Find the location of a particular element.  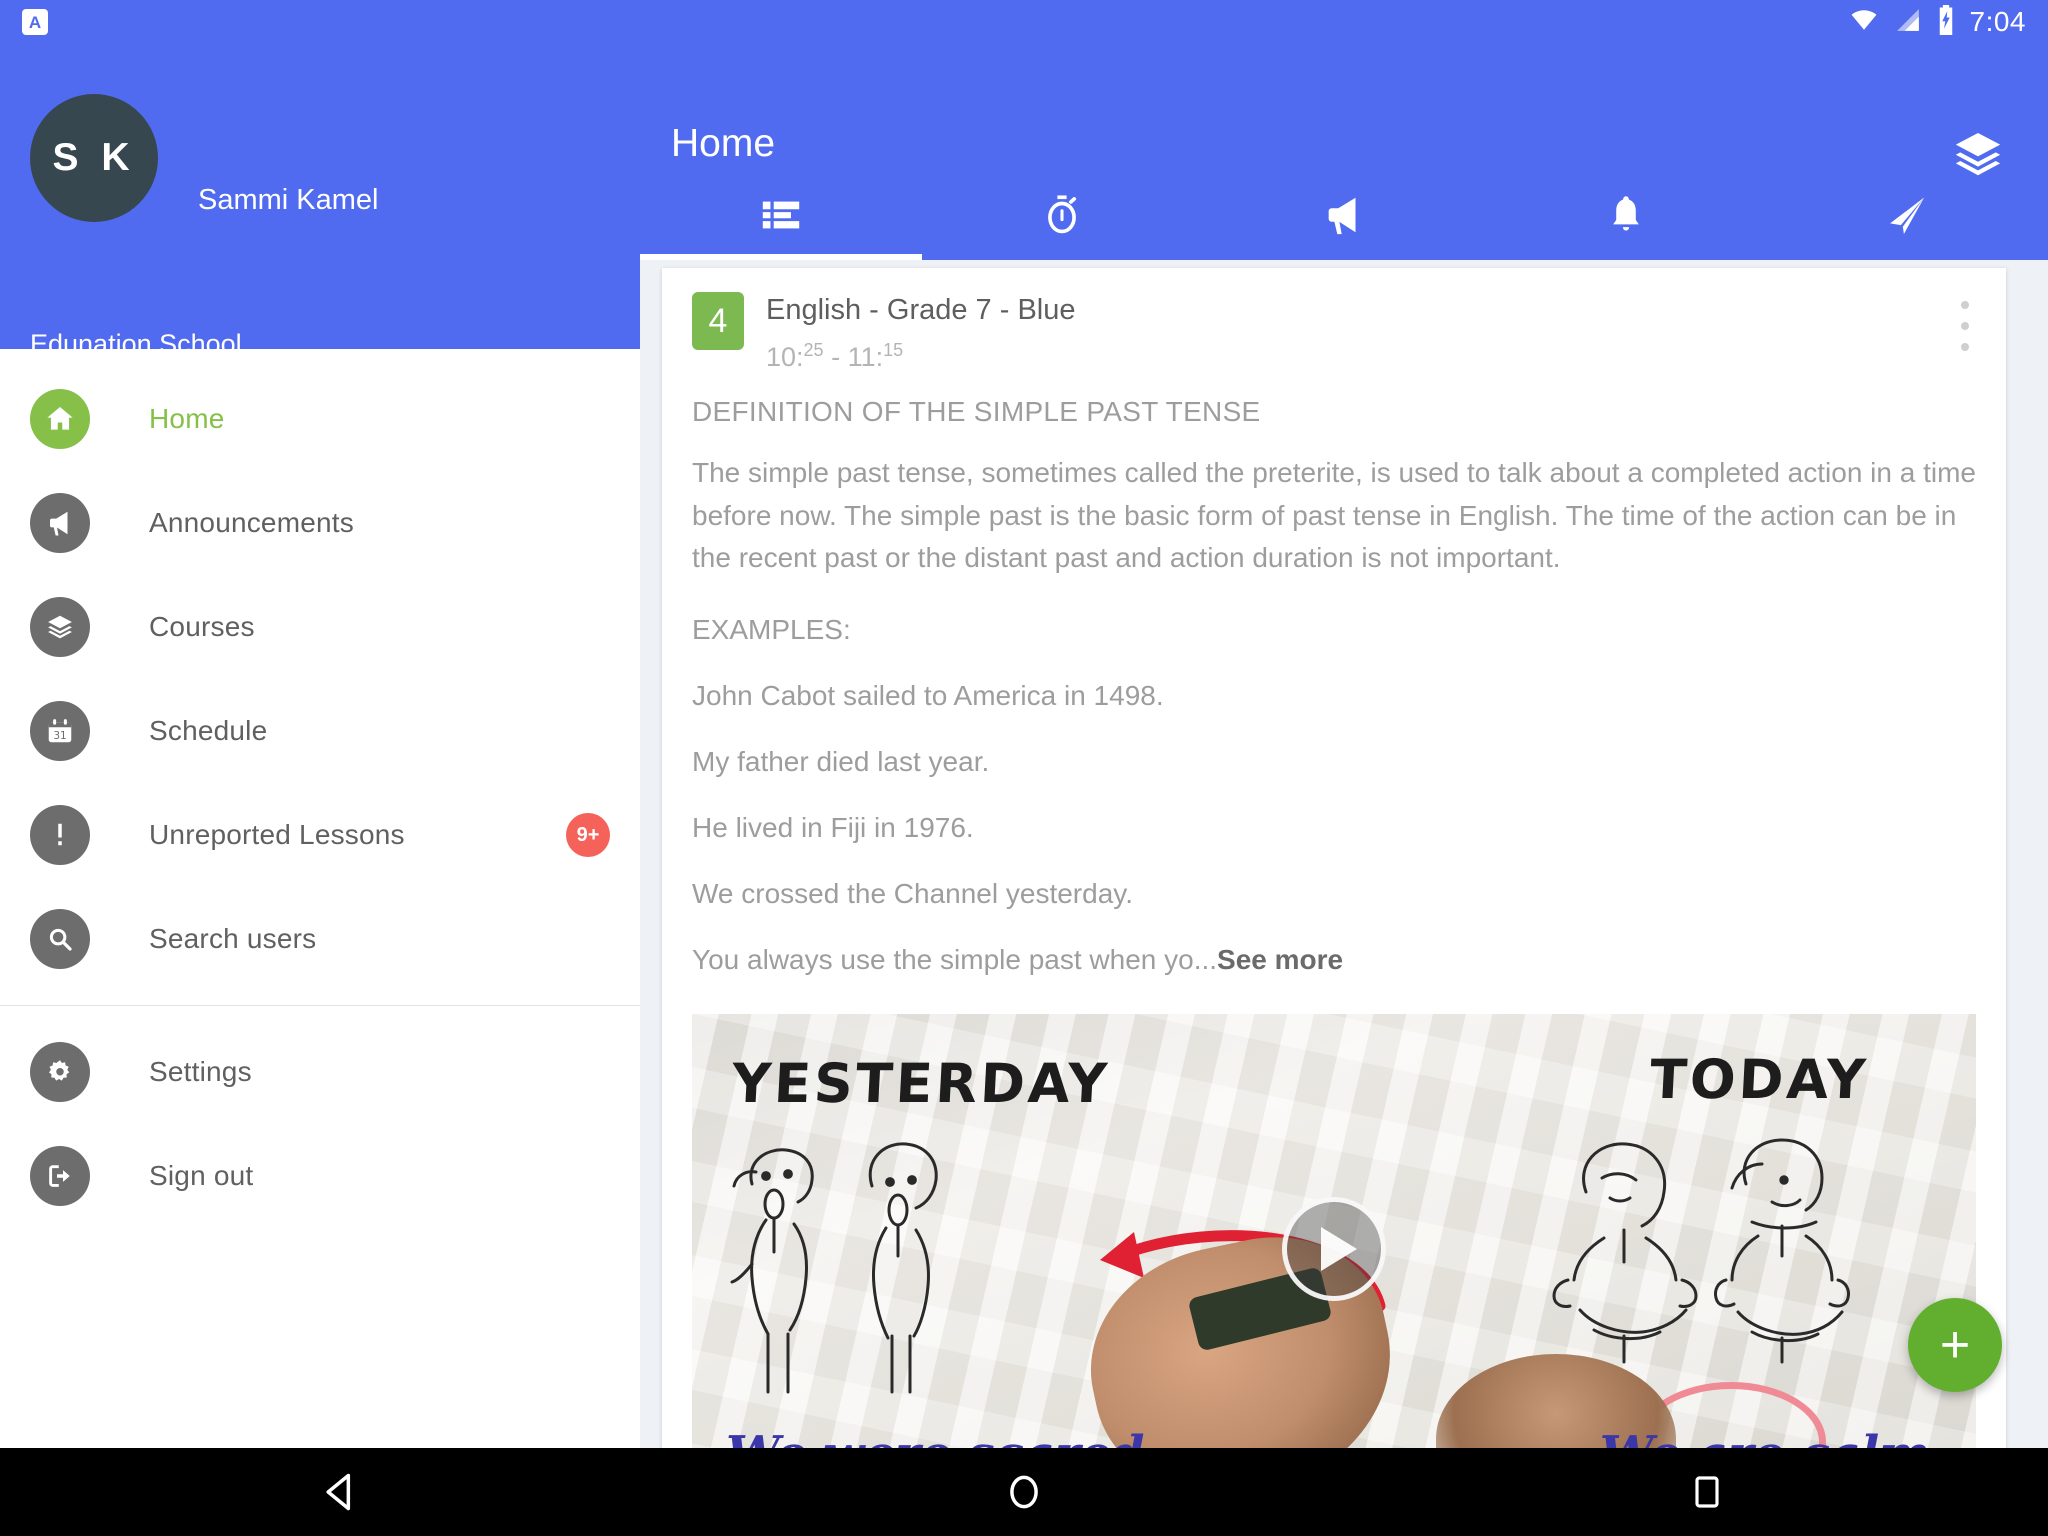

examples-label: EXAMPLES: is located at coordinates (771, 629).